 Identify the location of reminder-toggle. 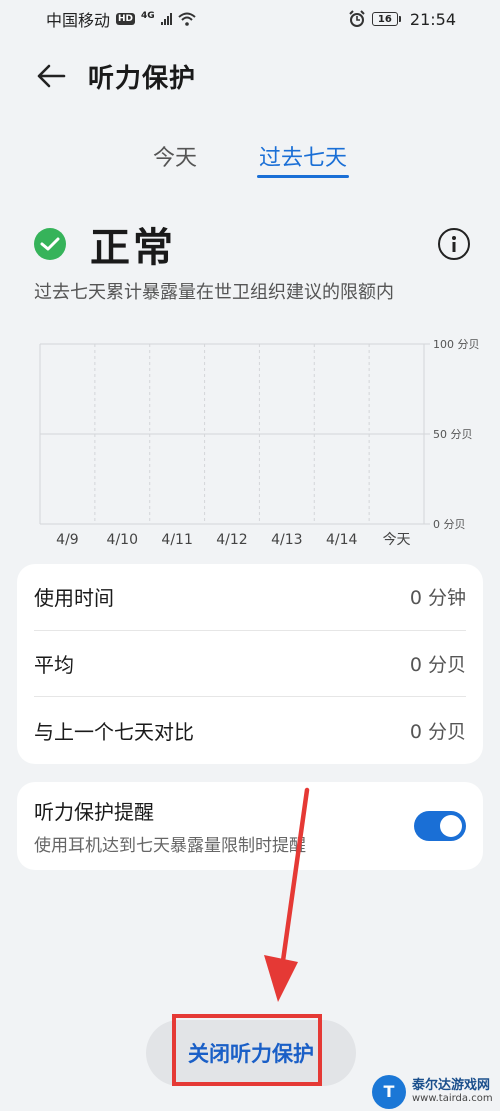
(440, 826).